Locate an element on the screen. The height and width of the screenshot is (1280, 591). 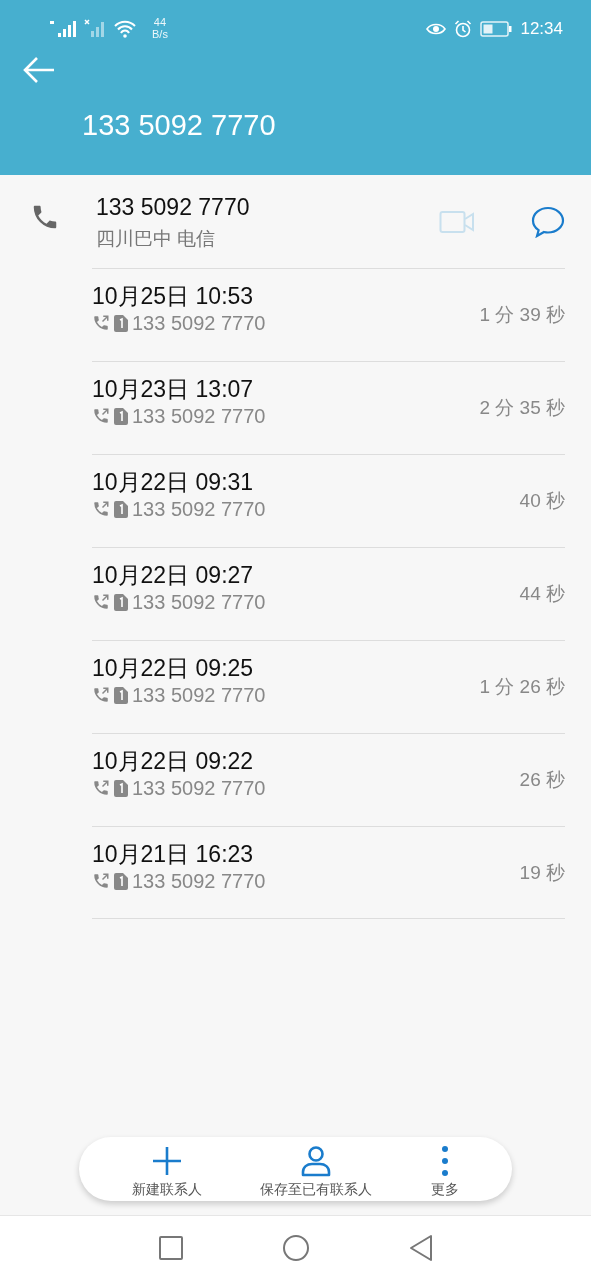
battery-icon is located at coordinates (496, 29).